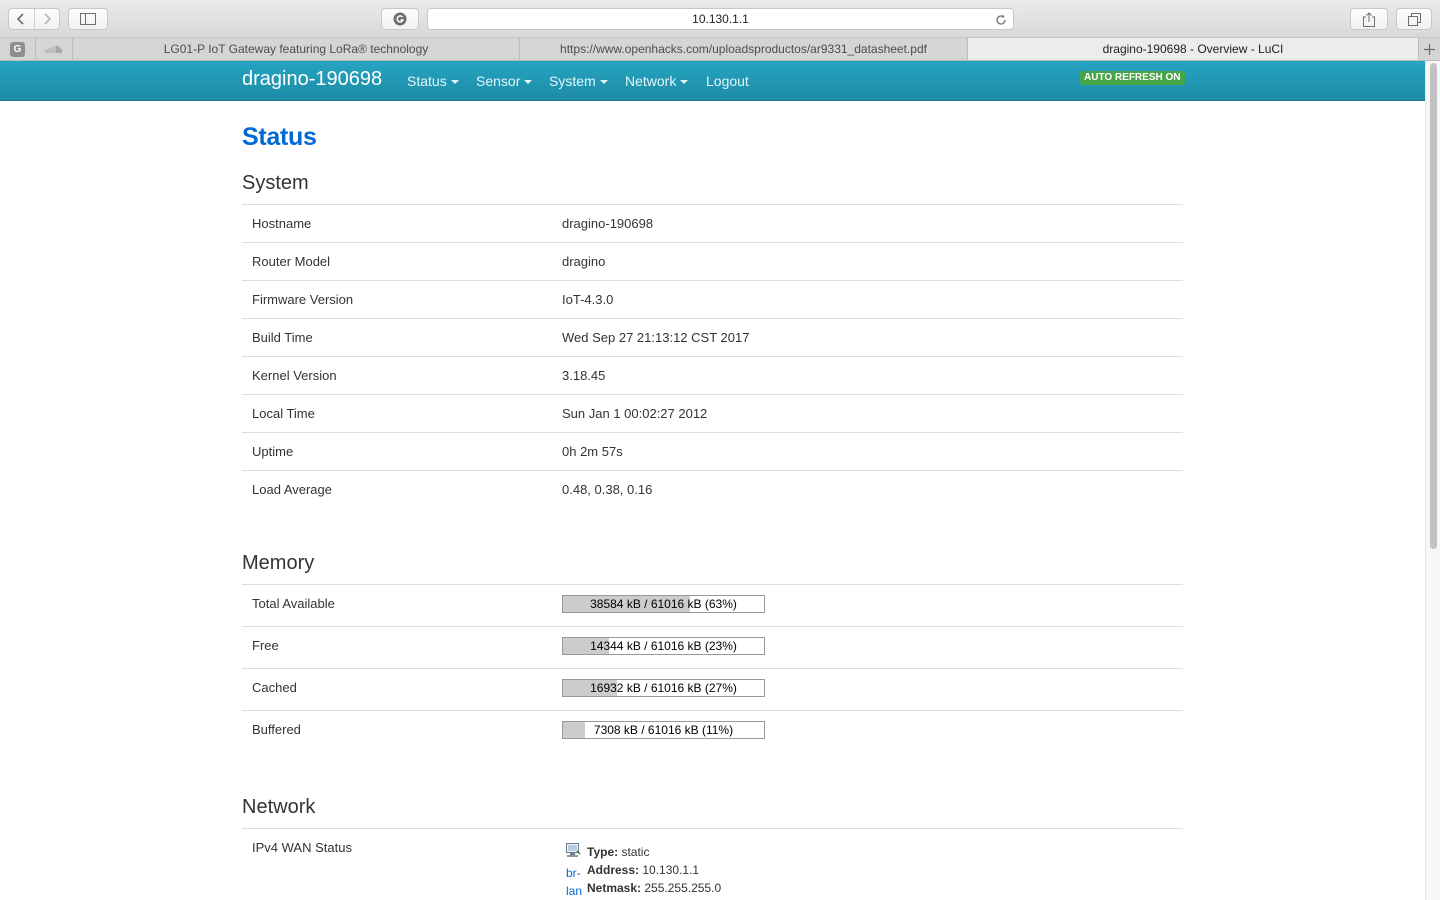  I want to click on menu-system: System, so click(578, 81).